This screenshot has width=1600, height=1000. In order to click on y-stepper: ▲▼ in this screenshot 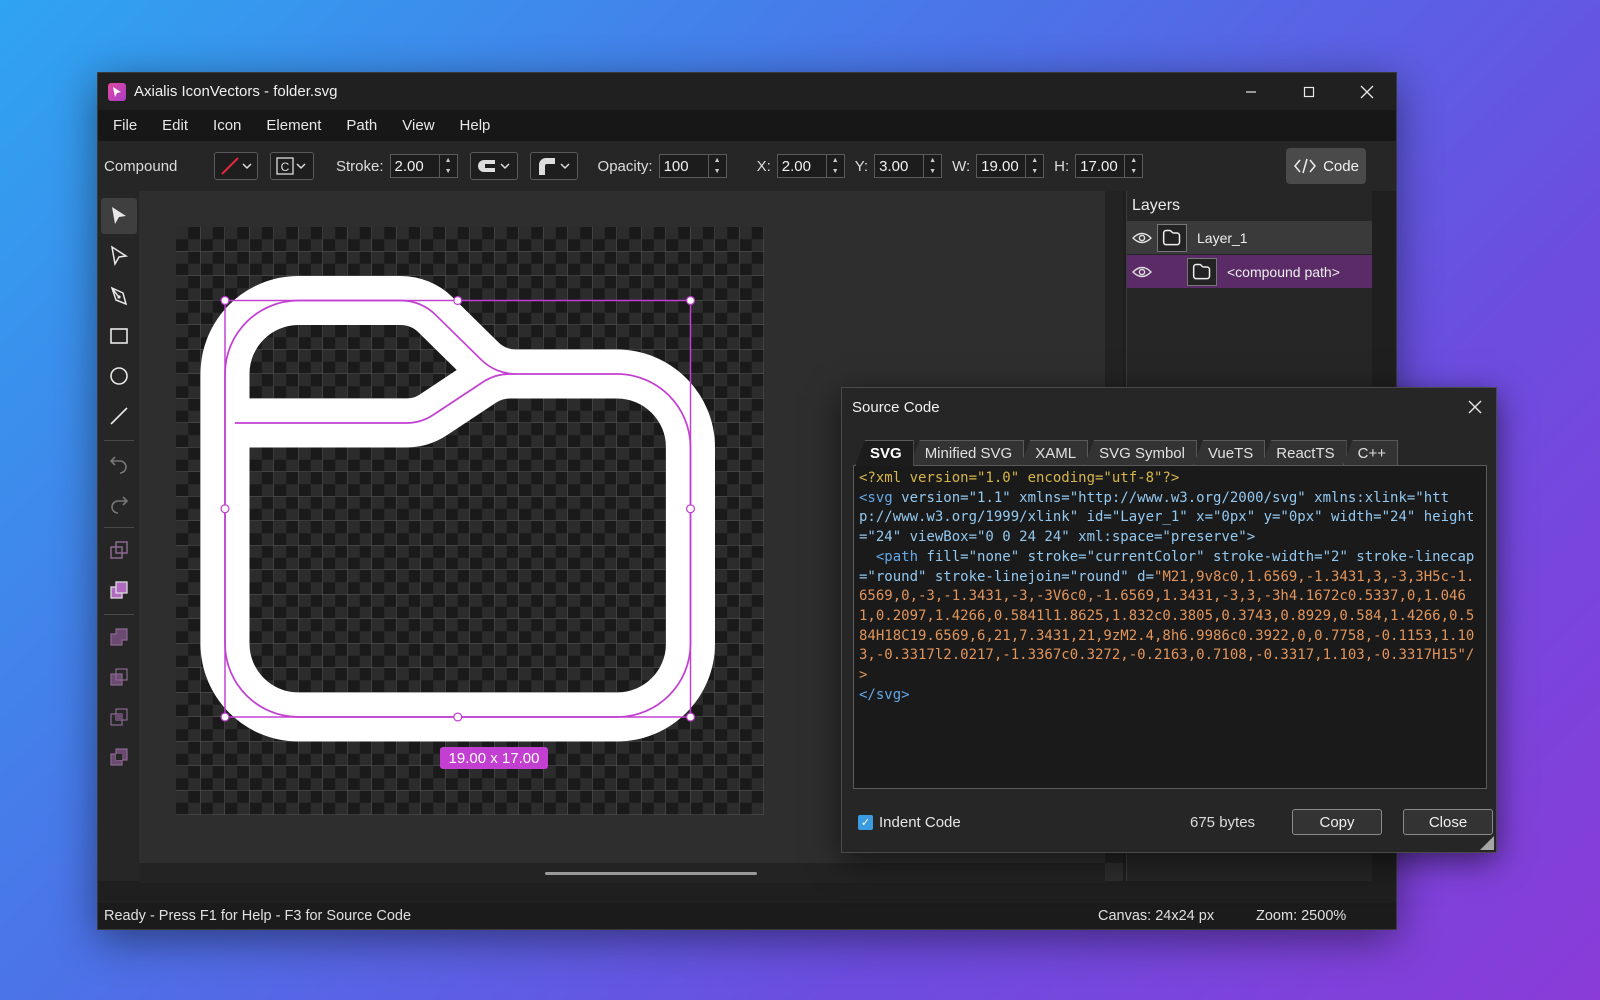, I will do `click(908, 166)`.